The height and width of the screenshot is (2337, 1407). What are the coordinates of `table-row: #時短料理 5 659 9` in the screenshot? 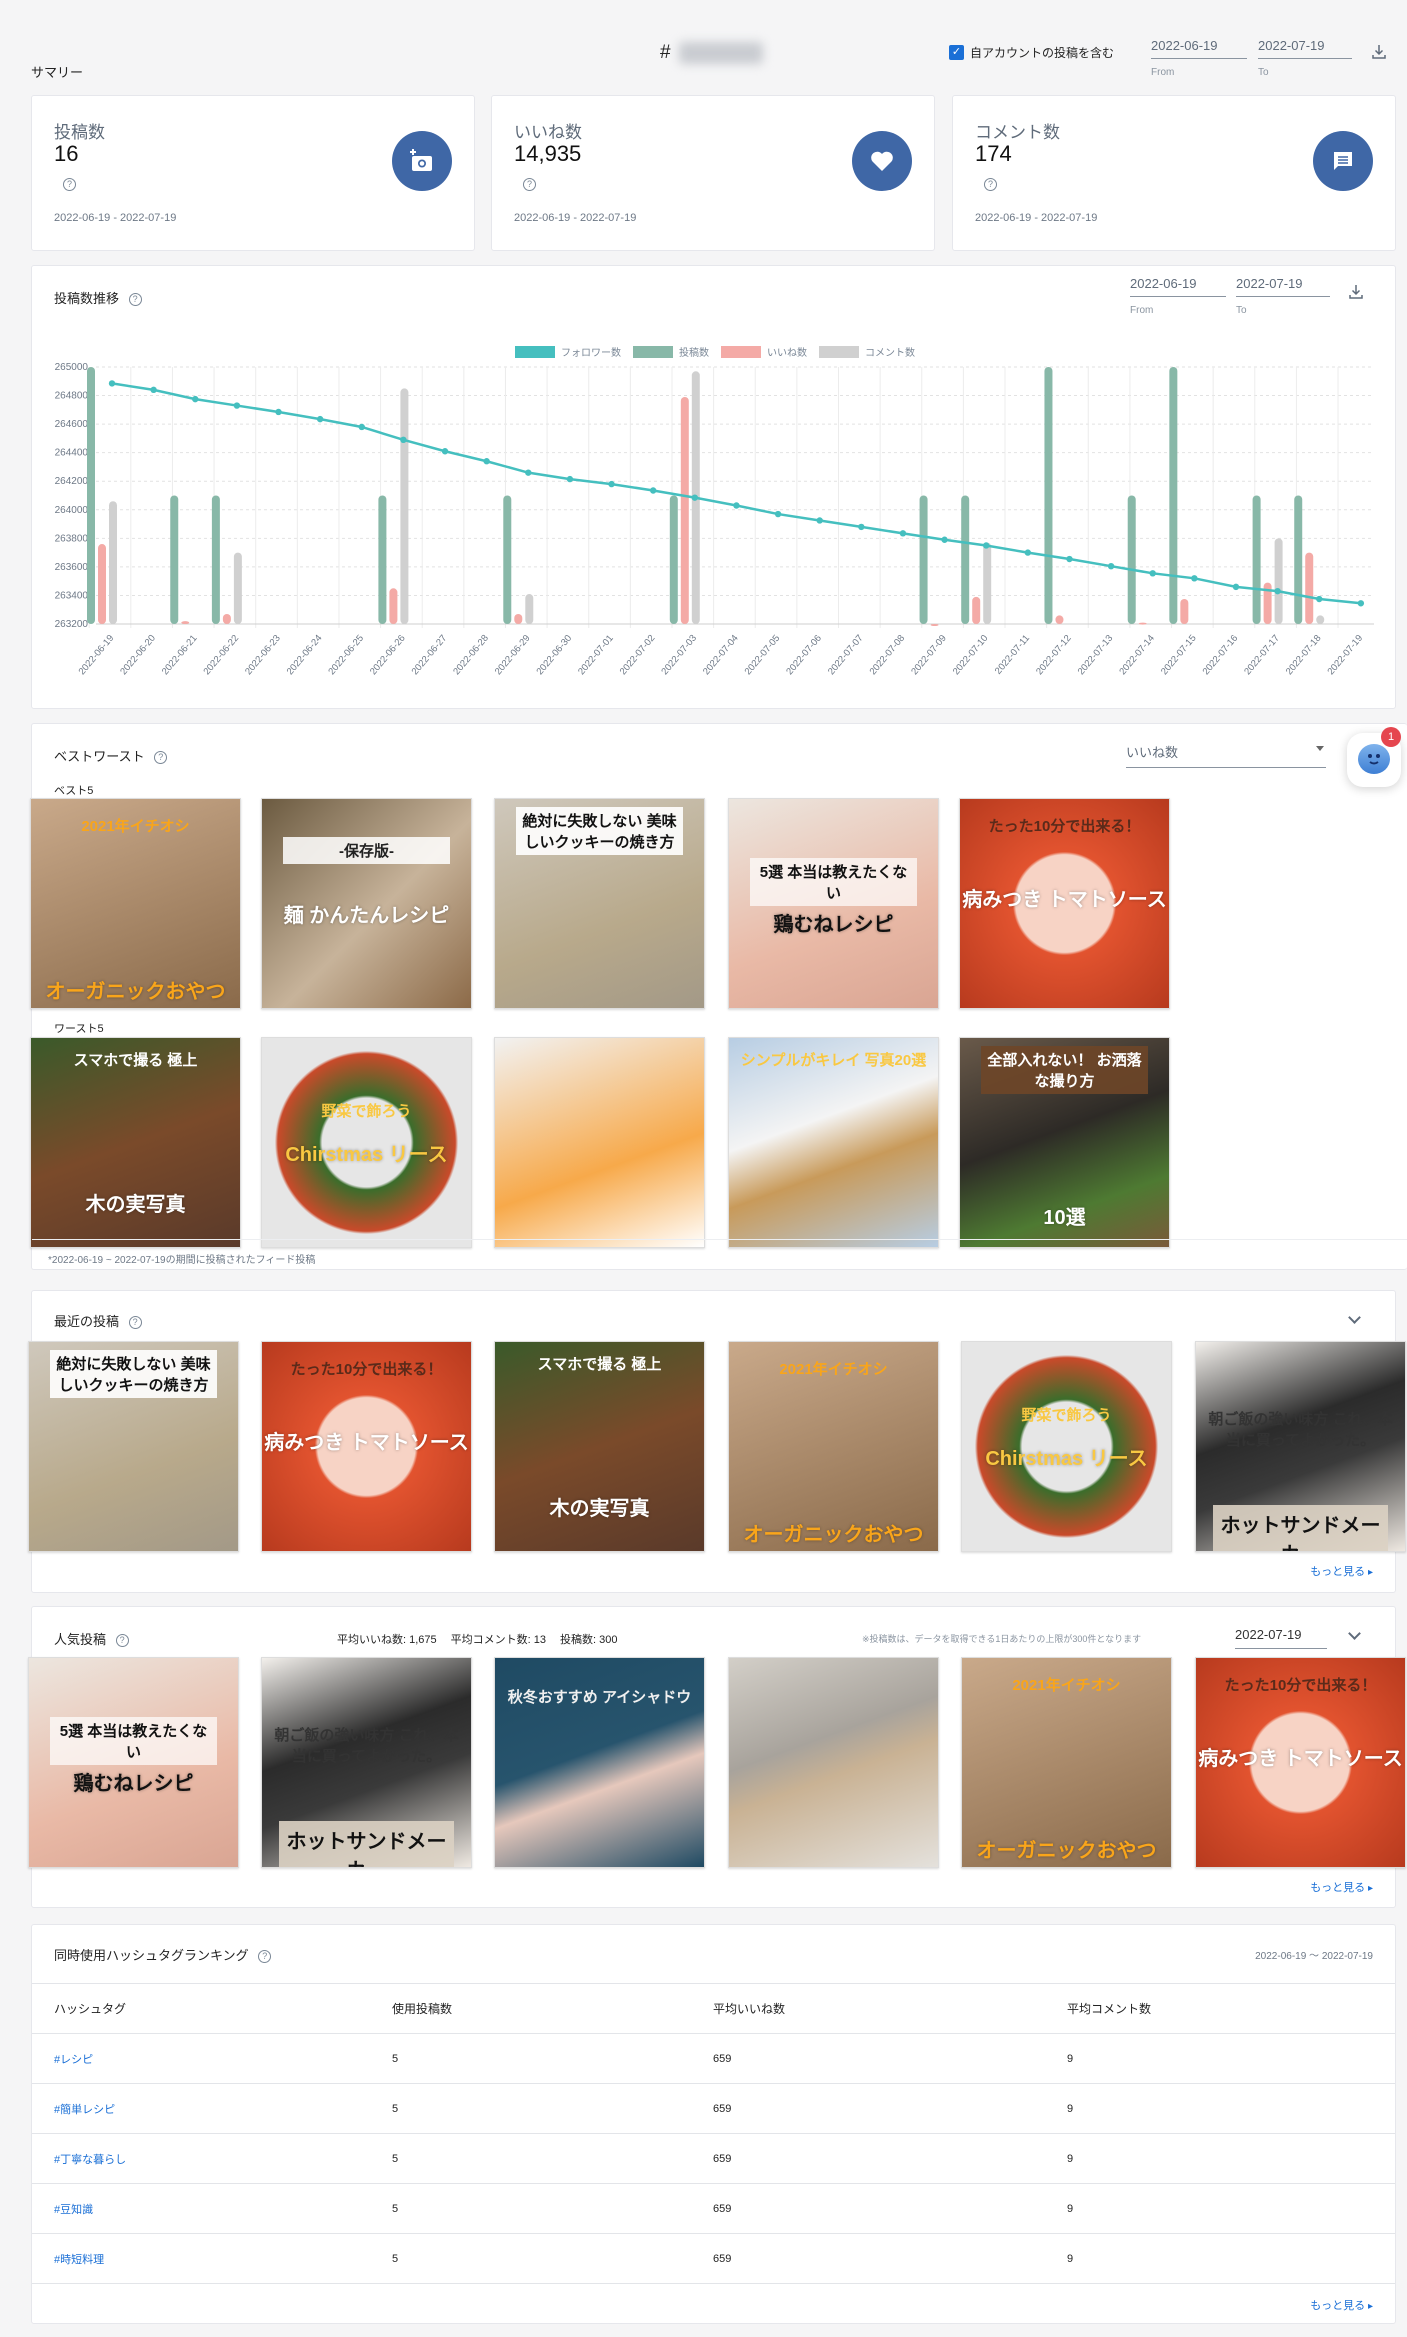 It's located at (713, 2258).